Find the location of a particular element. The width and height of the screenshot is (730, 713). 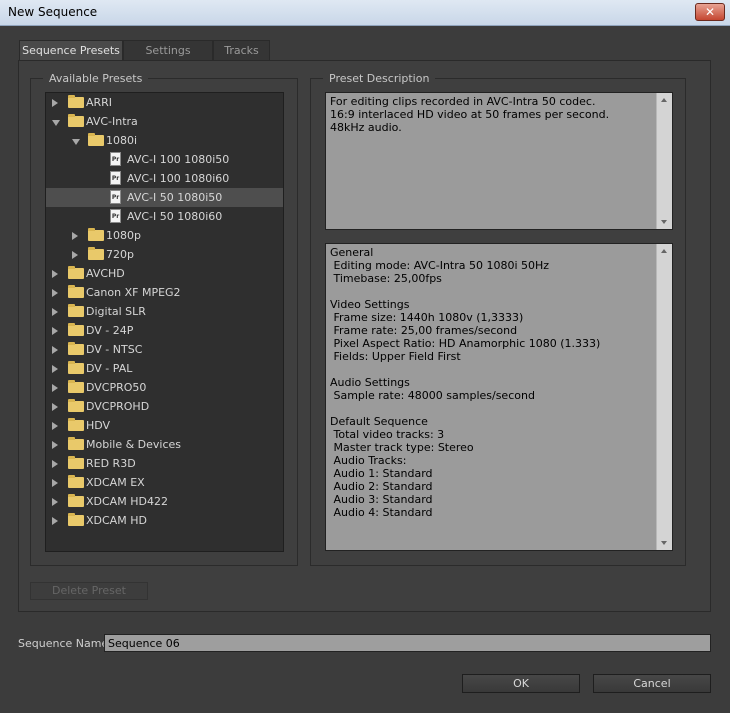

tree-item-label: DVCPRO50 is located at coordinates (116, 387).